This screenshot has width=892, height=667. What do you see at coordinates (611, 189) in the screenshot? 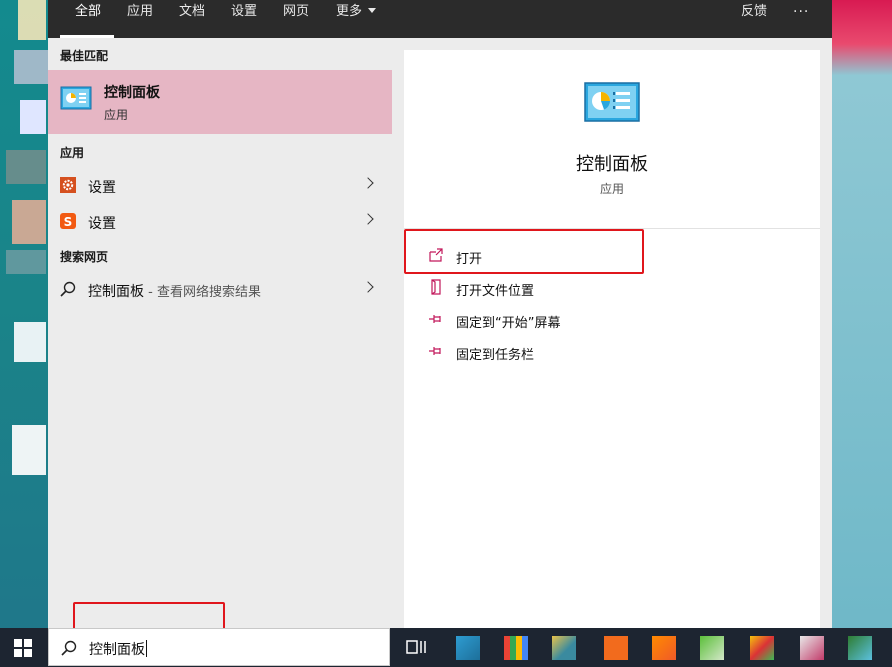
I see `detail-type: 应用` at bounding box center [611, 189].